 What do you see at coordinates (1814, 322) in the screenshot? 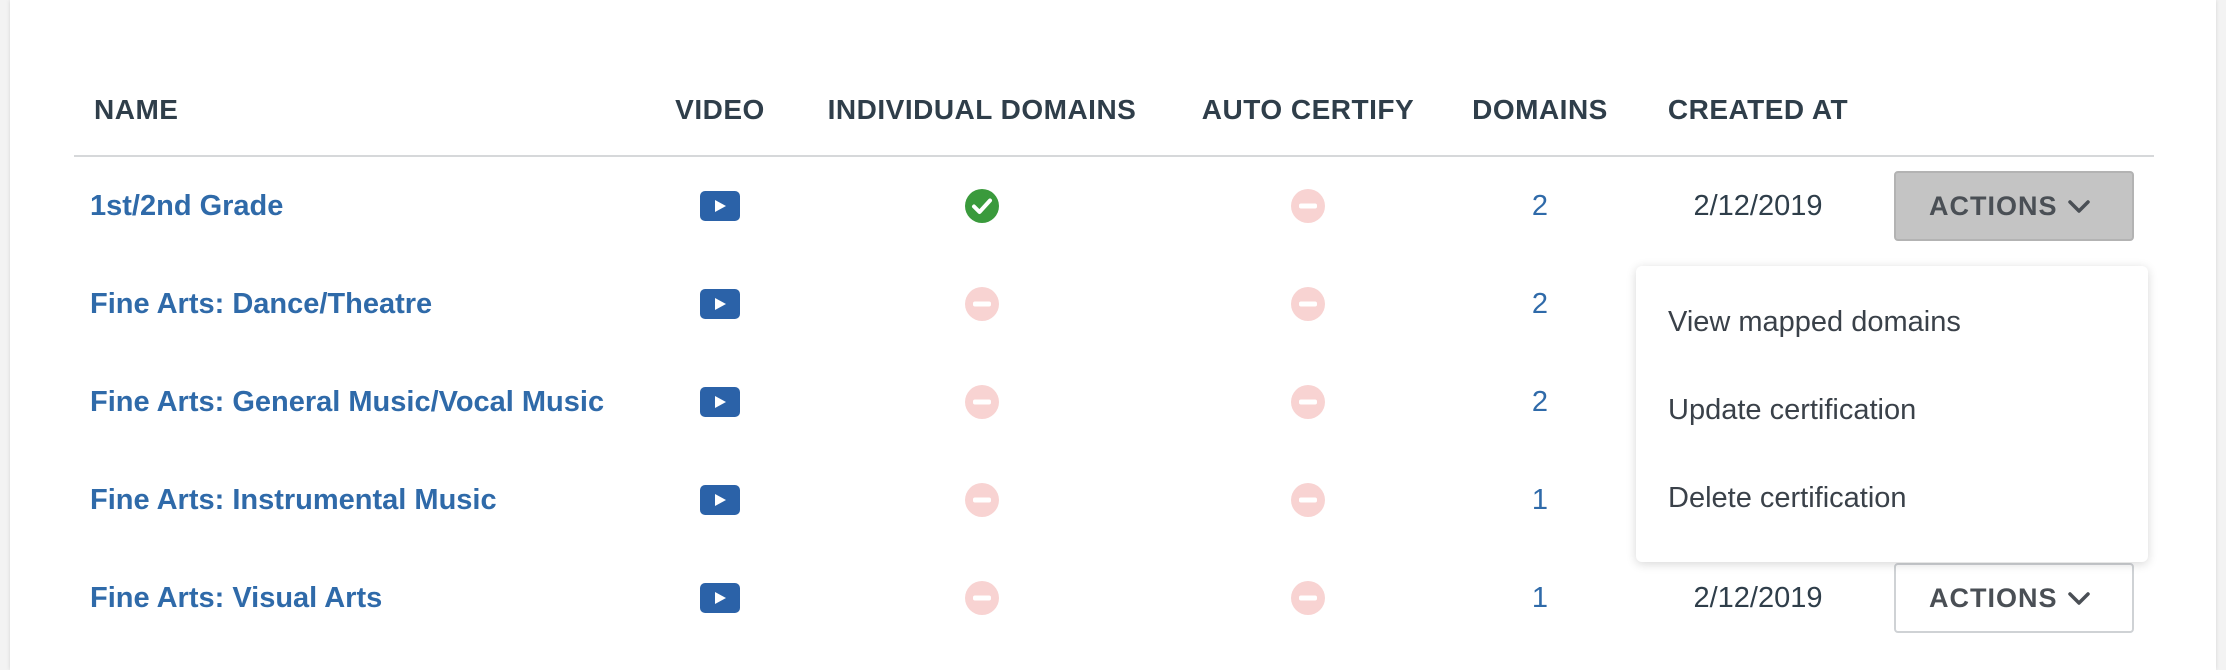
I see `menu-item-view-mapped-domains: View mapped domains` at bounding box center [1814, 322].